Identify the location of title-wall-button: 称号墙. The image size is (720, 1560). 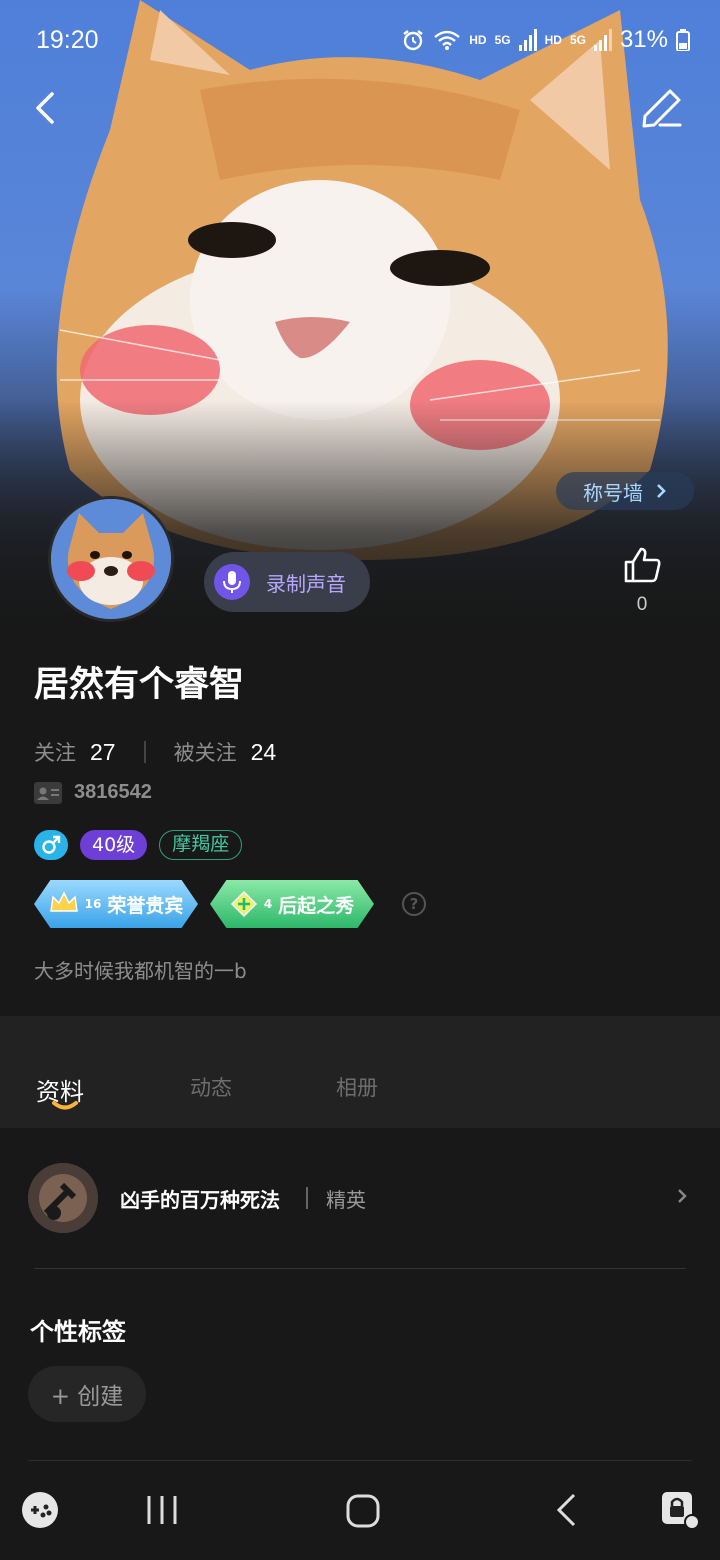
(625, 491).